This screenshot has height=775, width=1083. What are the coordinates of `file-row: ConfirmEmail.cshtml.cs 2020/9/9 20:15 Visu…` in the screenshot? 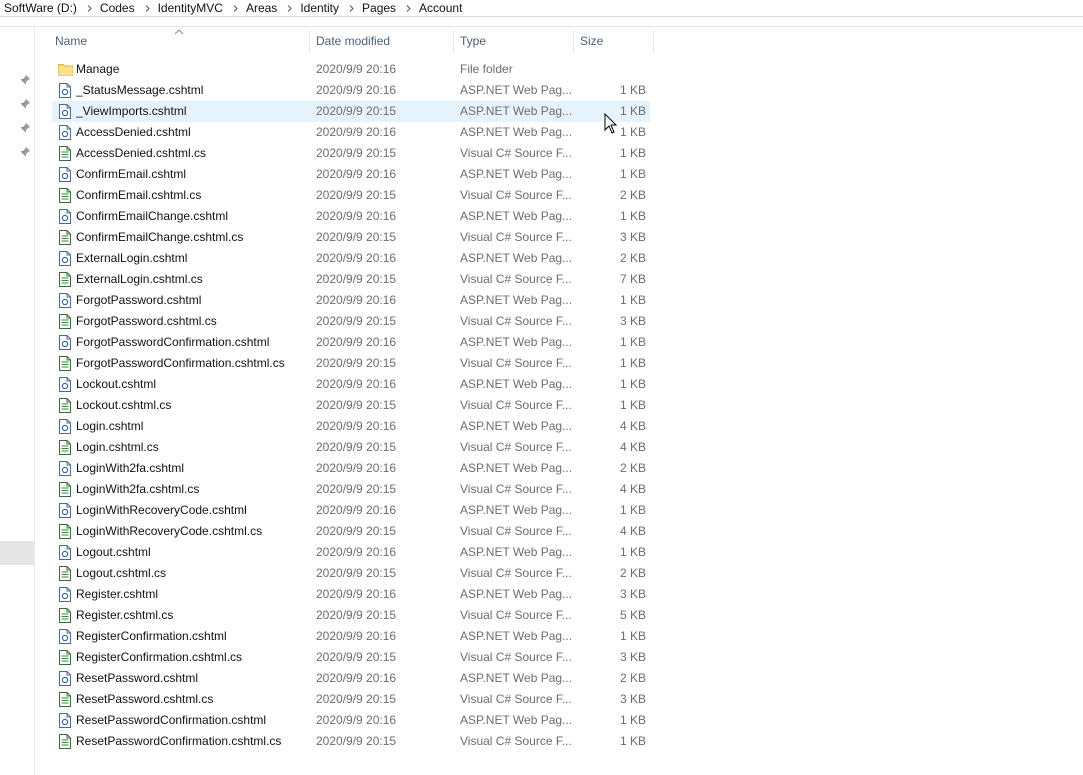 It's located at (351, 195).